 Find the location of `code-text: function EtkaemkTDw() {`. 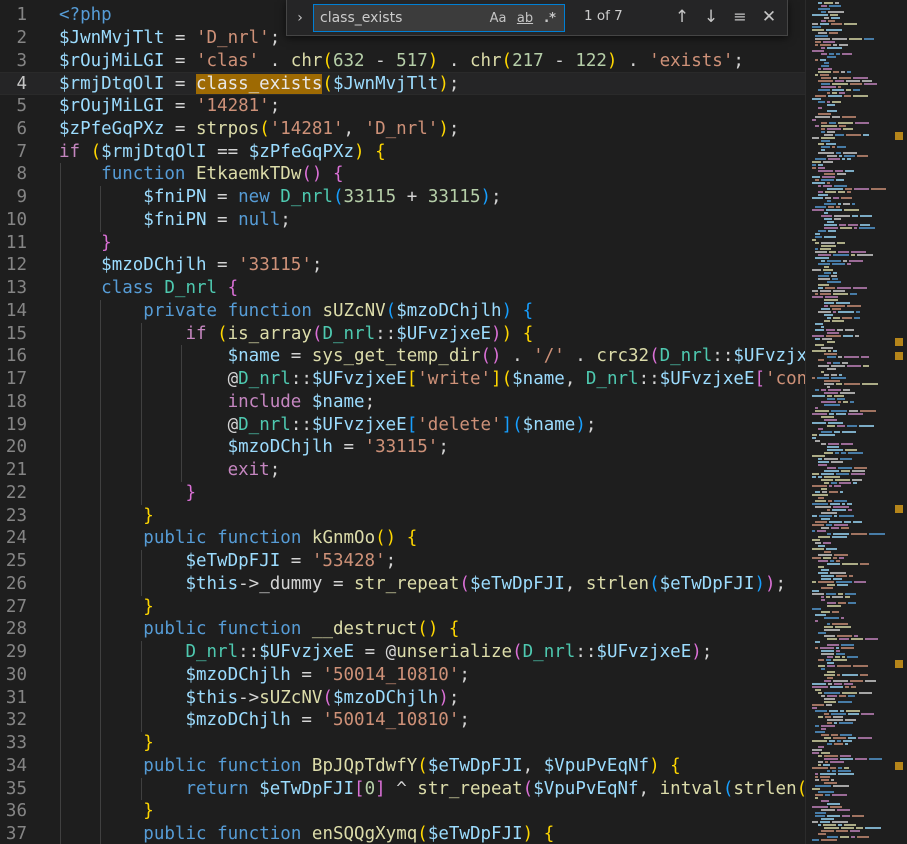

code-text: function EtkaemkTDw() { is located at coordinates (222, 174).